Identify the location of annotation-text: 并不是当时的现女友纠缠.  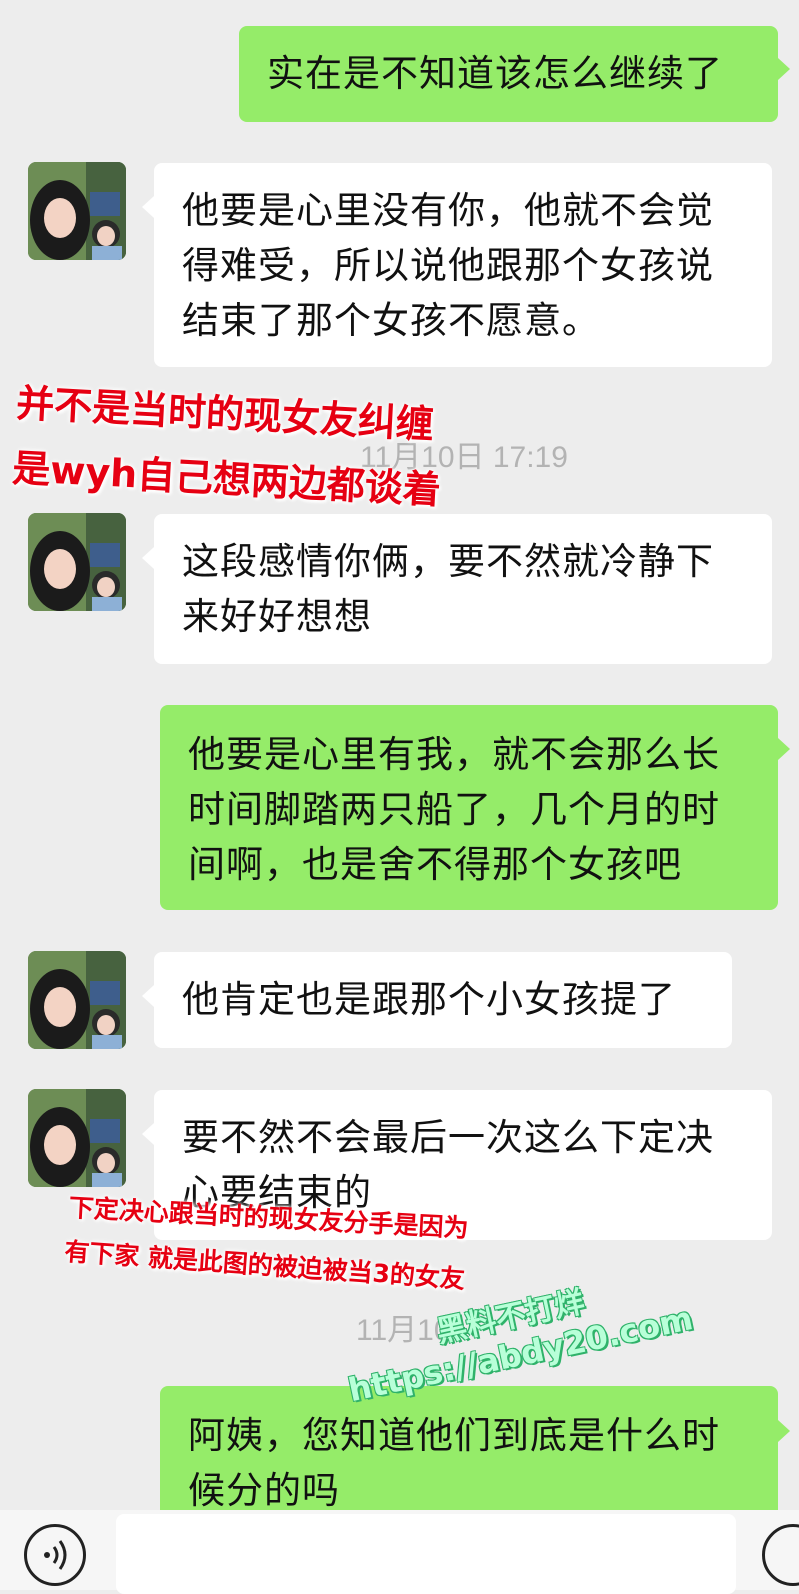
(225, 413).